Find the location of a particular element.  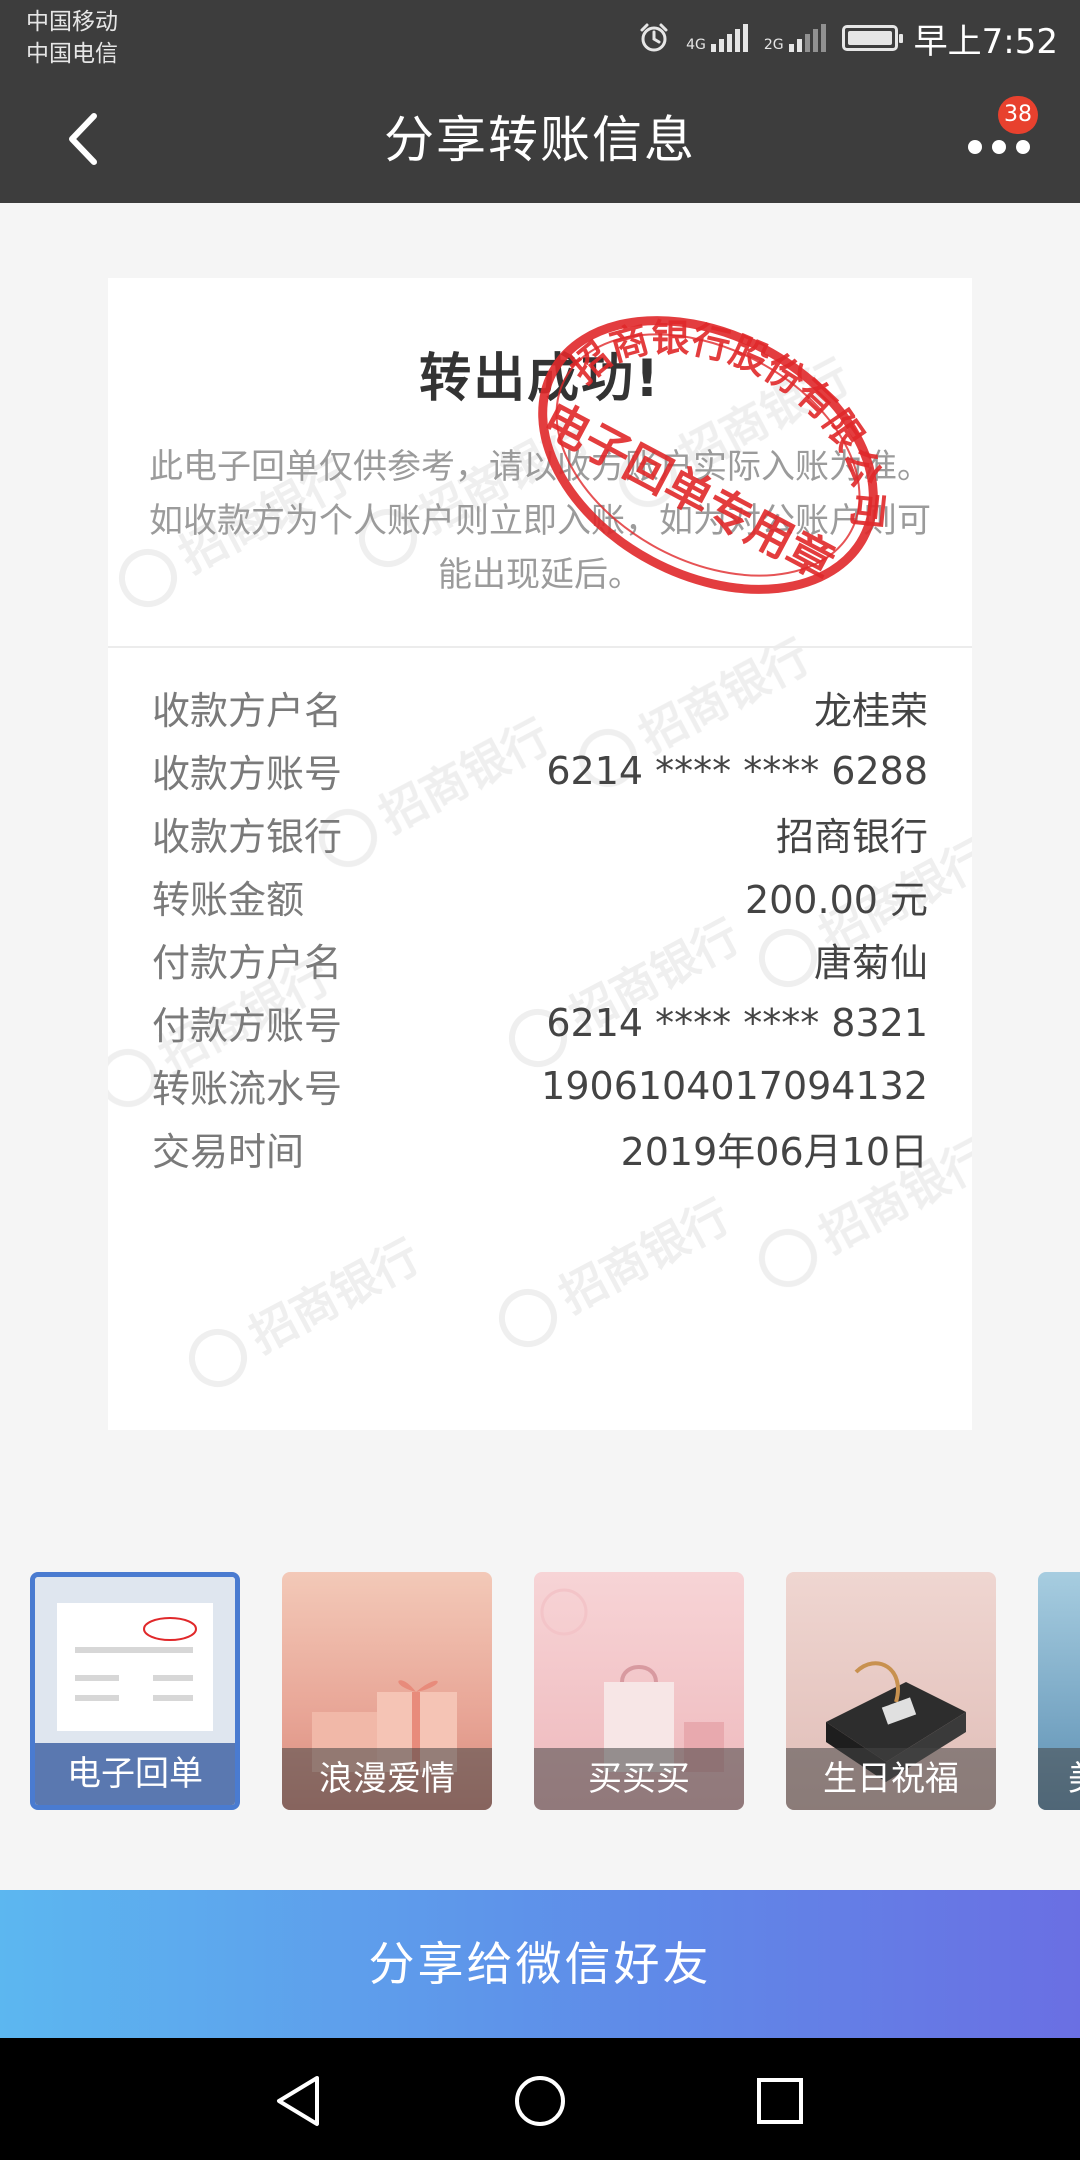

receipt-title: 转出成功! is located at coordinates (540, 379).